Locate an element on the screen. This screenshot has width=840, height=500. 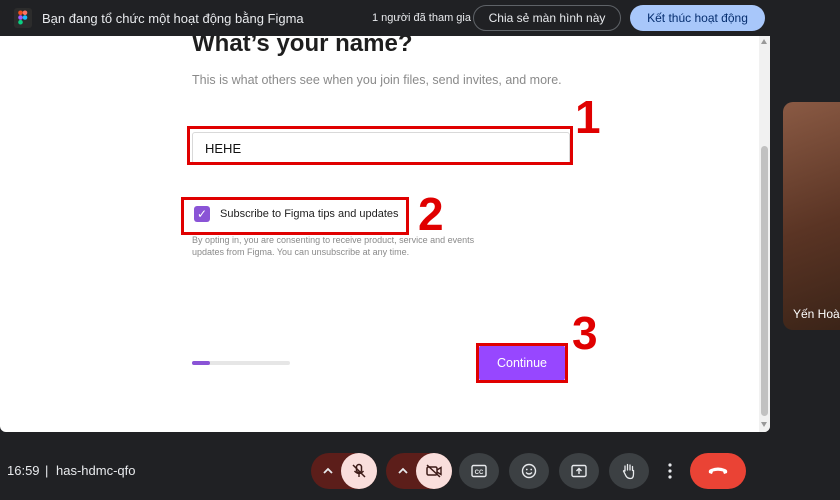
raise-hand-icon is located at coordinates (628, 471).